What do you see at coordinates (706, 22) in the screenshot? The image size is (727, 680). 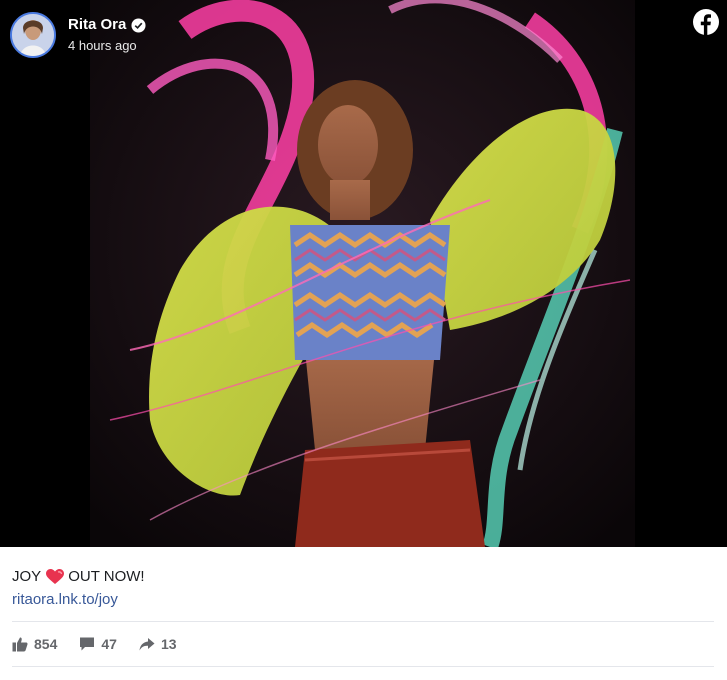 I see `facebook-icon` at bounding box center [706, 22].